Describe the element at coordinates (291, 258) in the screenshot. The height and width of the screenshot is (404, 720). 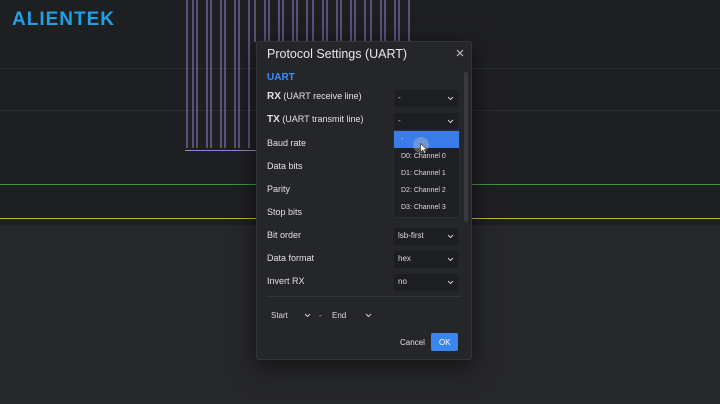
I see `data-format-label: Data format` at that location.